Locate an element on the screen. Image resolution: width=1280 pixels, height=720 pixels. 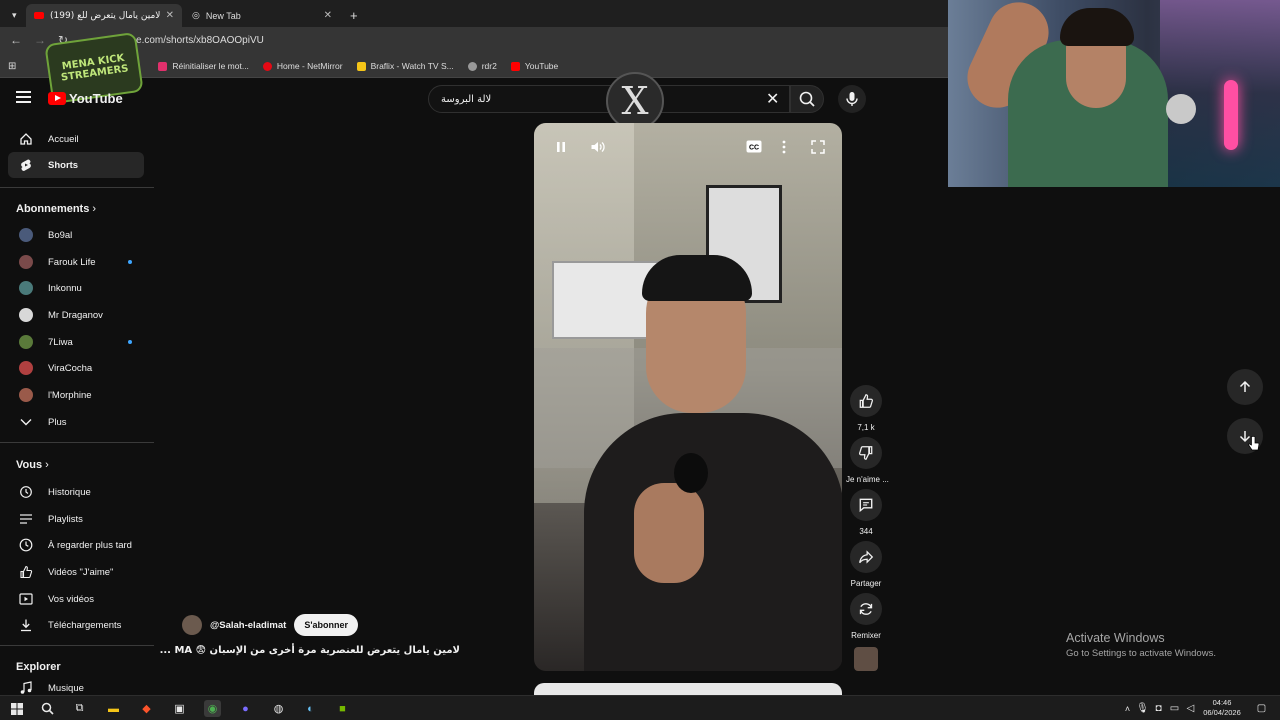
closed-captions-icon: CC is located at coordinates (754, 148).